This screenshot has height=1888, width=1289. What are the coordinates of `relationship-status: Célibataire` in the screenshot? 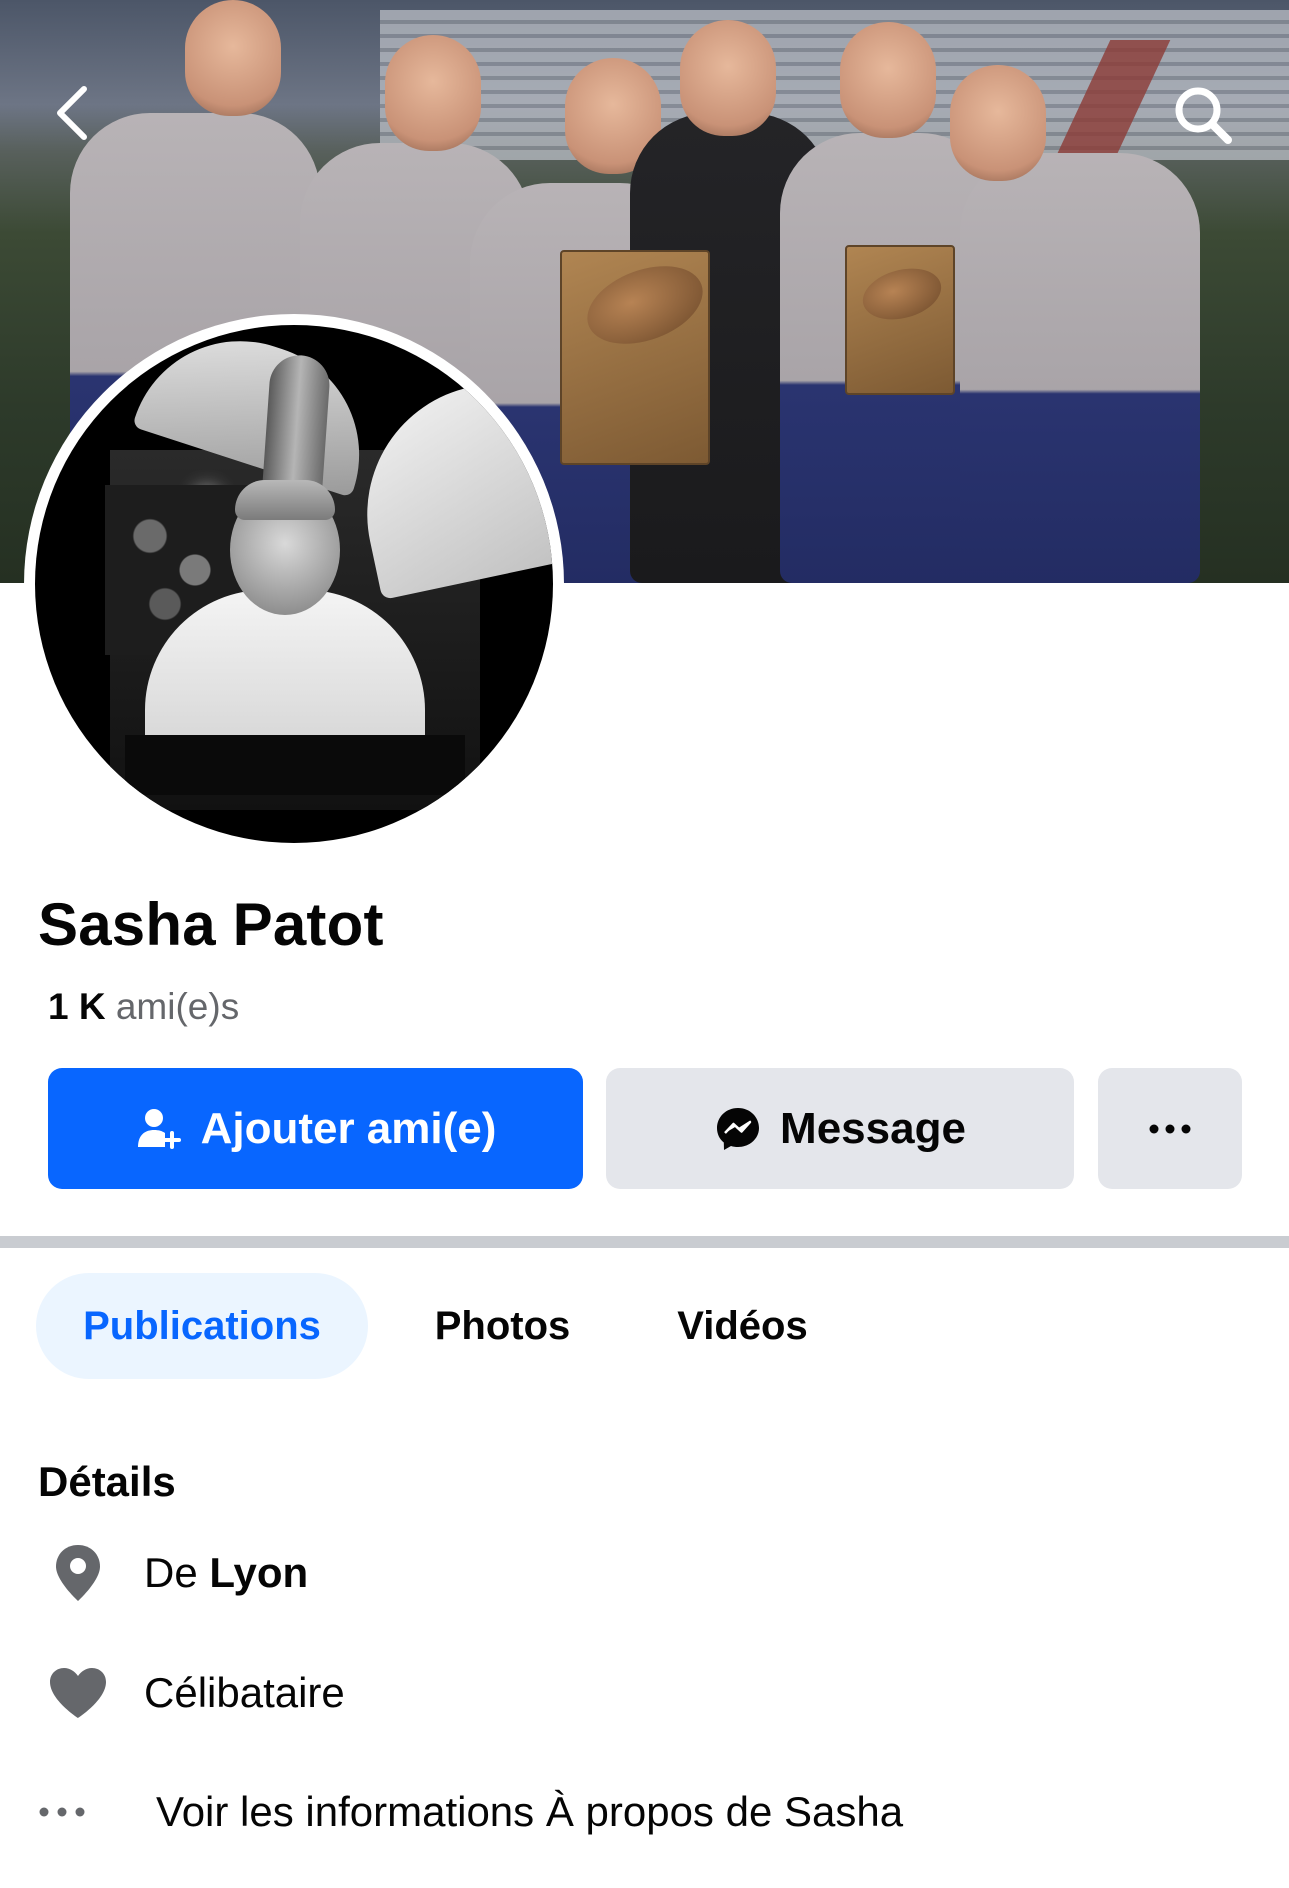 It's located at (244, 1692).